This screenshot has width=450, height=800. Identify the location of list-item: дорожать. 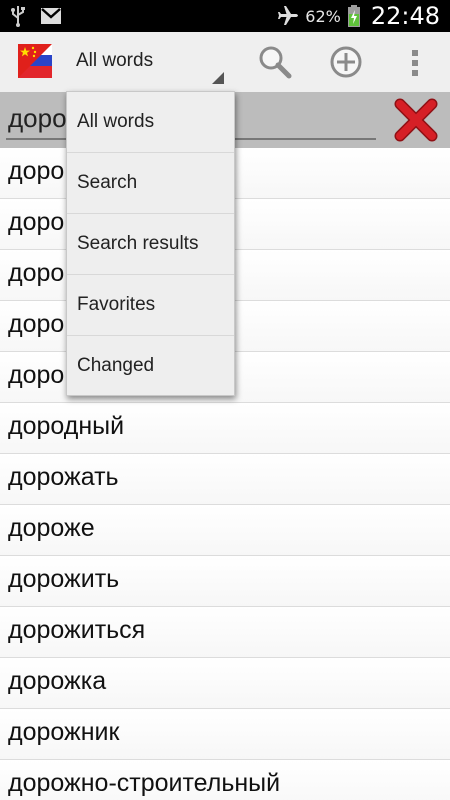
(225, 479).